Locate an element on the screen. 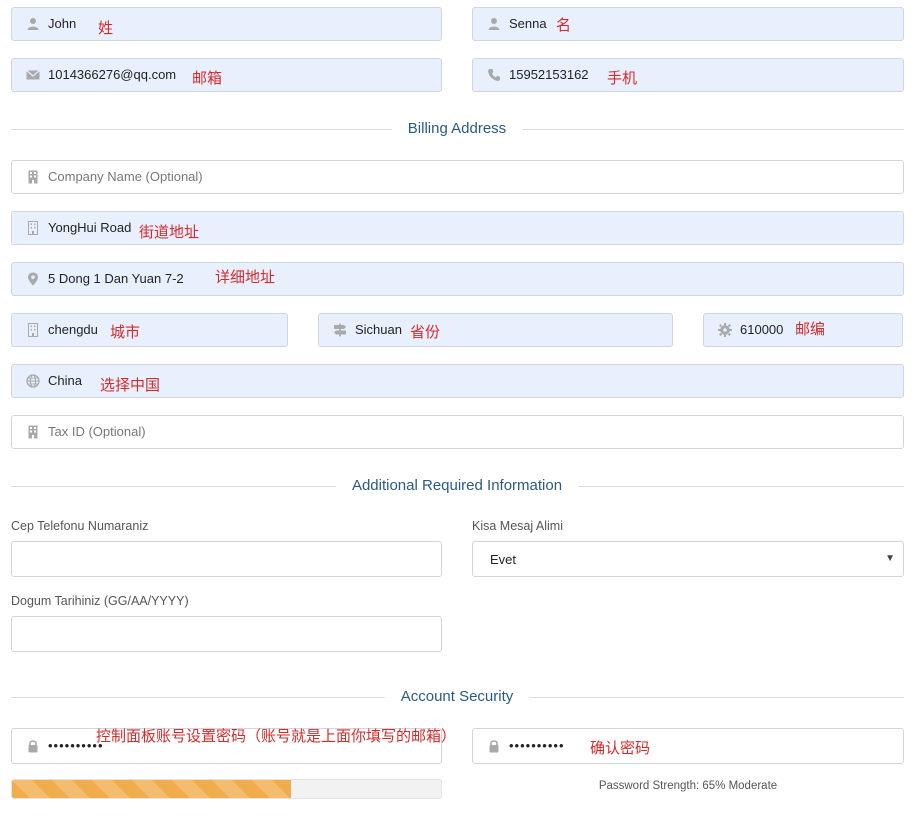  email-value: 1014366276@qq.com is located at coordinates (112, 74).